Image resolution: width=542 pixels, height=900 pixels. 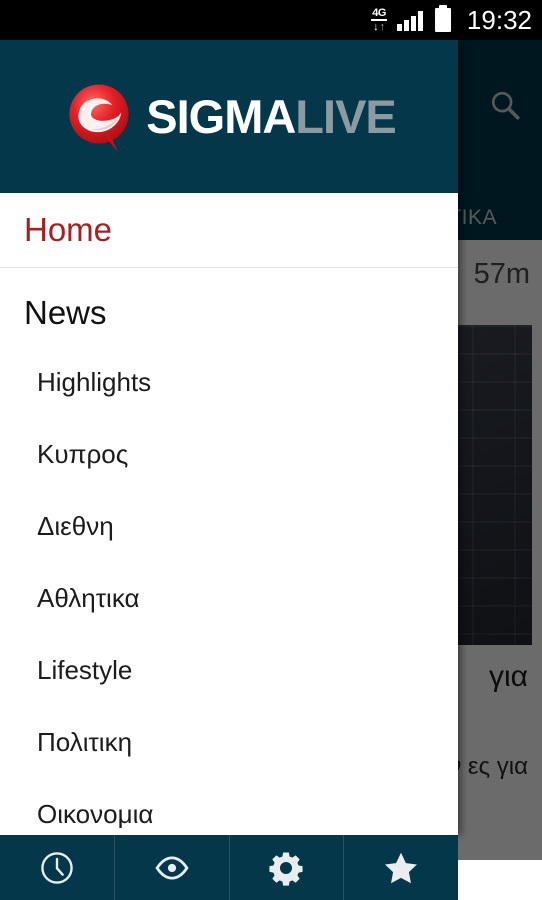 What do you see at coordinates (229, 806) in the screenshot?
I see `sidebar-item-oikonomia: Οικονομια` at bounding box center [229, 806].